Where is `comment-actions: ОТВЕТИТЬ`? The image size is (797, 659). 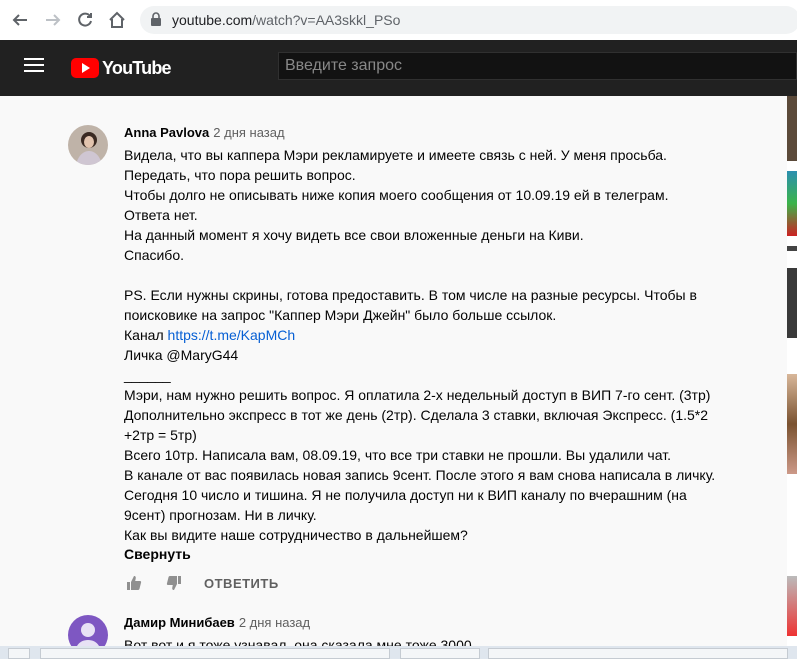
comment-actions: ОТВЕТИТЬ is located at coordinates (201, 583).